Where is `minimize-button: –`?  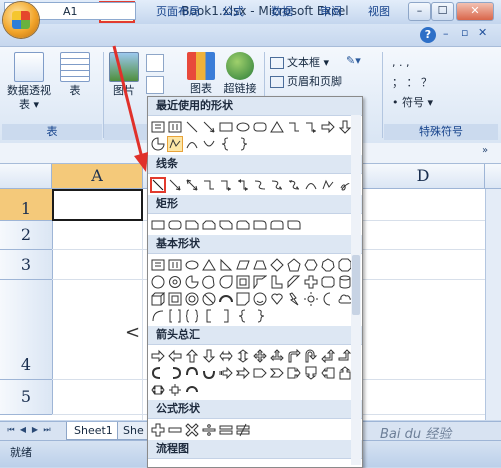 minimize-button: – is located at coordinates (419, 11).